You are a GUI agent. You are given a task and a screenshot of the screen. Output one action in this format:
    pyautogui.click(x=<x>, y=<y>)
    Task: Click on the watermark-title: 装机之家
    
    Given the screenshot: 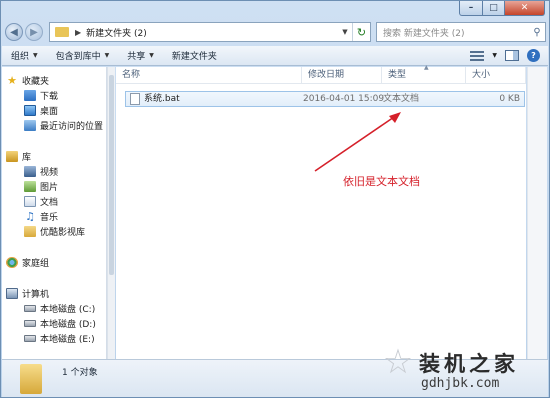 What is the action you would take?
    pyautogui.click(x=469, y=363)
    